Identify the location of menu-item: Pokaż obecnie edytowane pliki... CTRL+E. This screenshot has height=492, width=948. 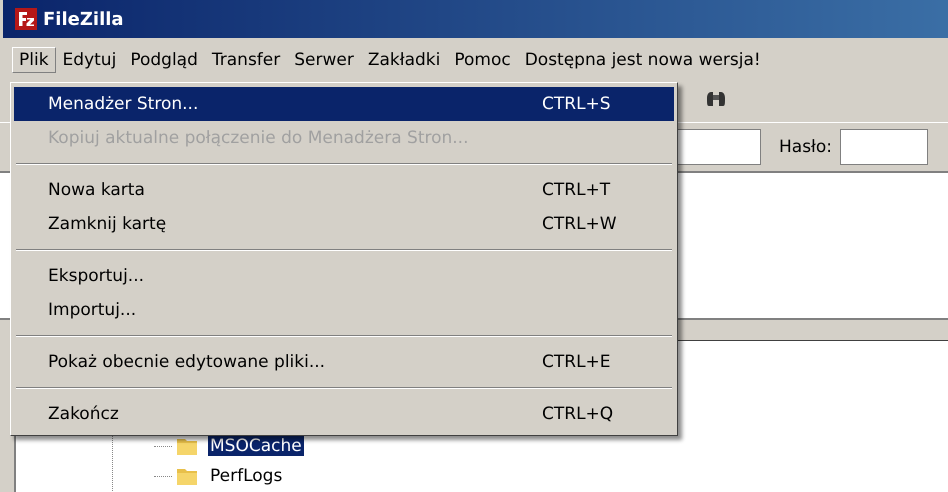
(344, 362).